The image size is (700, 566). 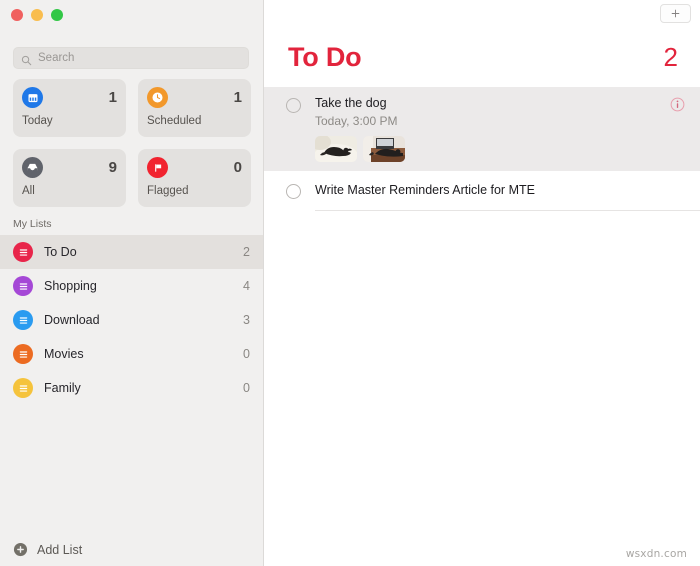 I want to click on sidebar-item-family: Family 0, so click(x=131, y=388).